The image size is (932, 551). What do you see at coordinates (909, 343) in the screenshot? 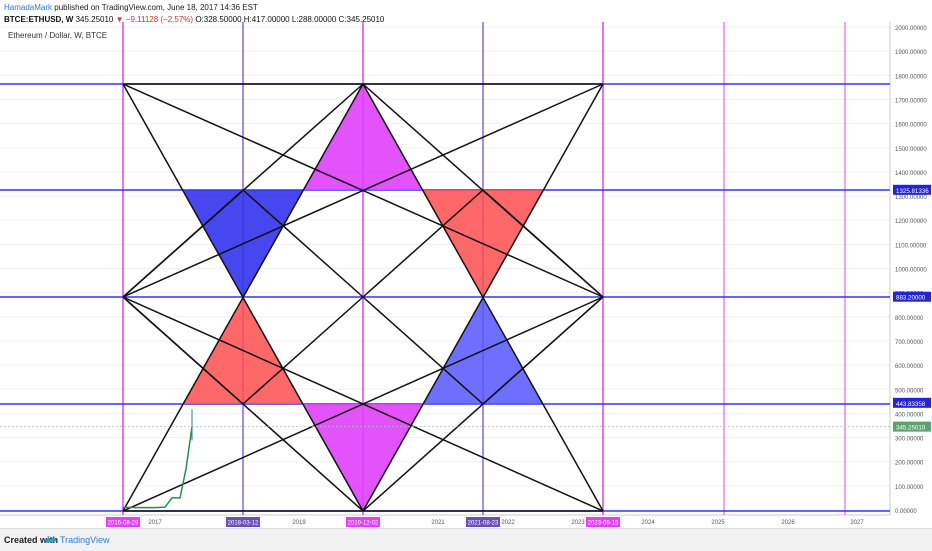
I see `y-tick-label: 700.00000` at bounding box center [909, 343].